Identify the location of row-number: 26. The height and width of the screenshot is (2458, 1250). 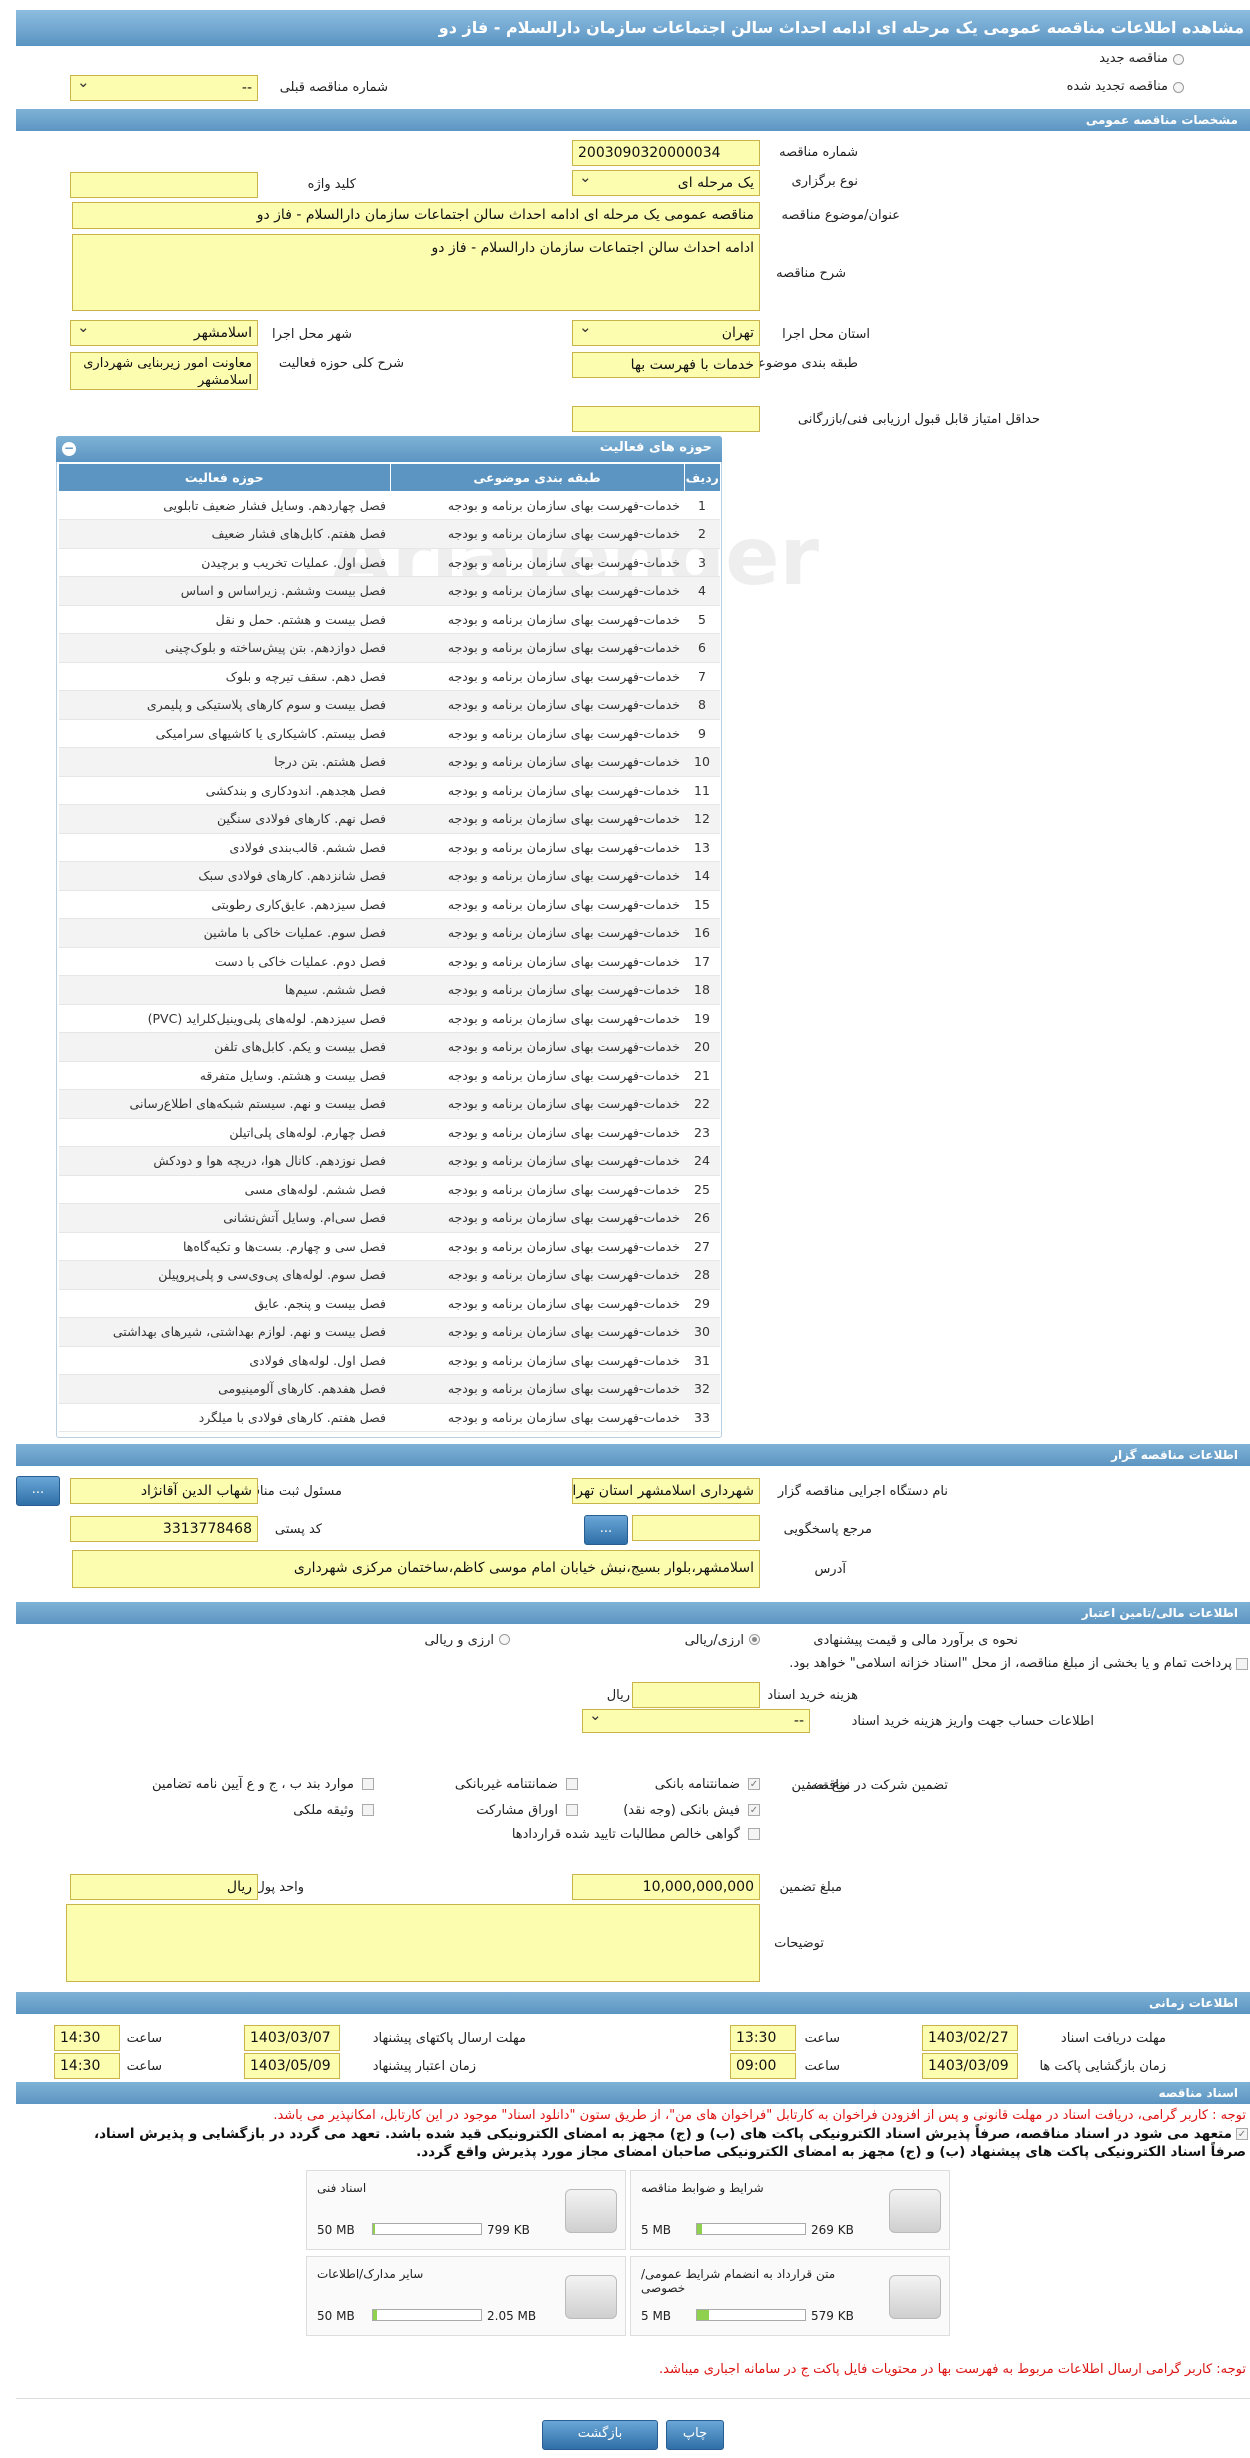
(702, 1218).